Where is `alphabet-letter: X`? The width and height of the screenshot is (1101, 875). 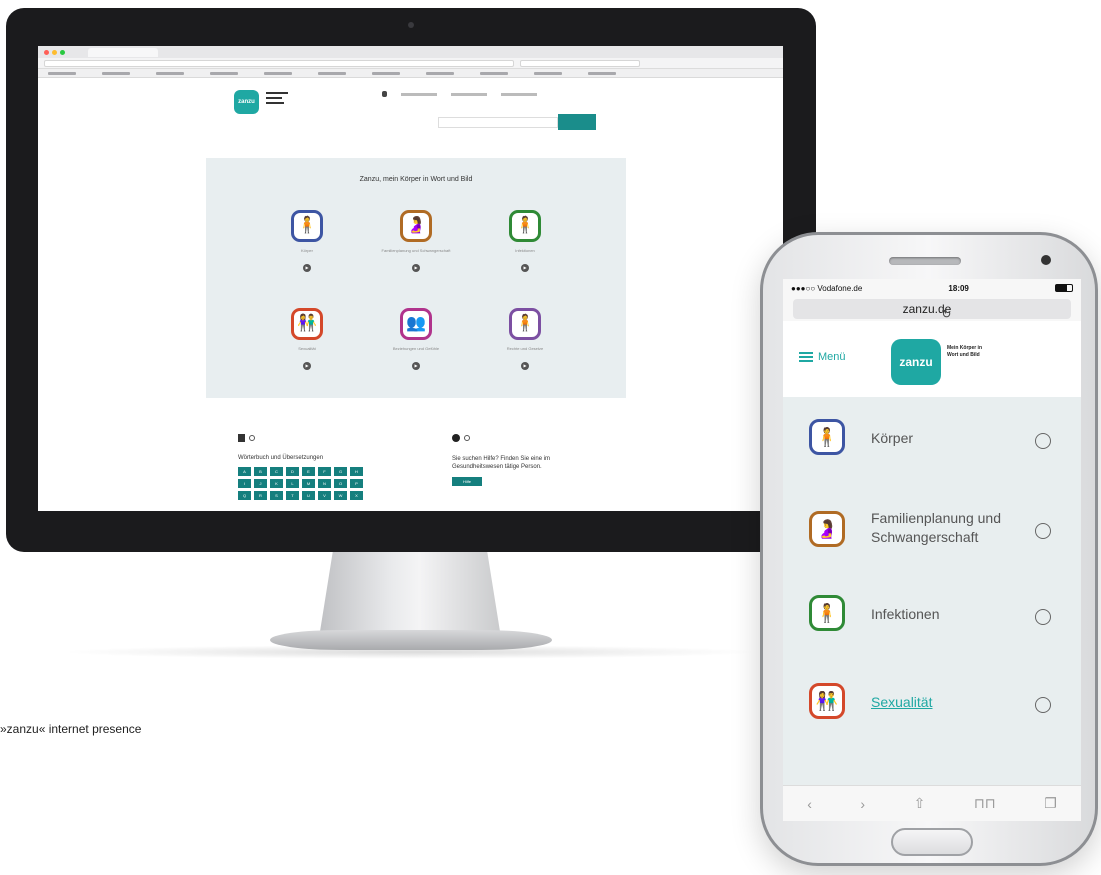 alphabet-letter: X is located at coordinates (356, 495).